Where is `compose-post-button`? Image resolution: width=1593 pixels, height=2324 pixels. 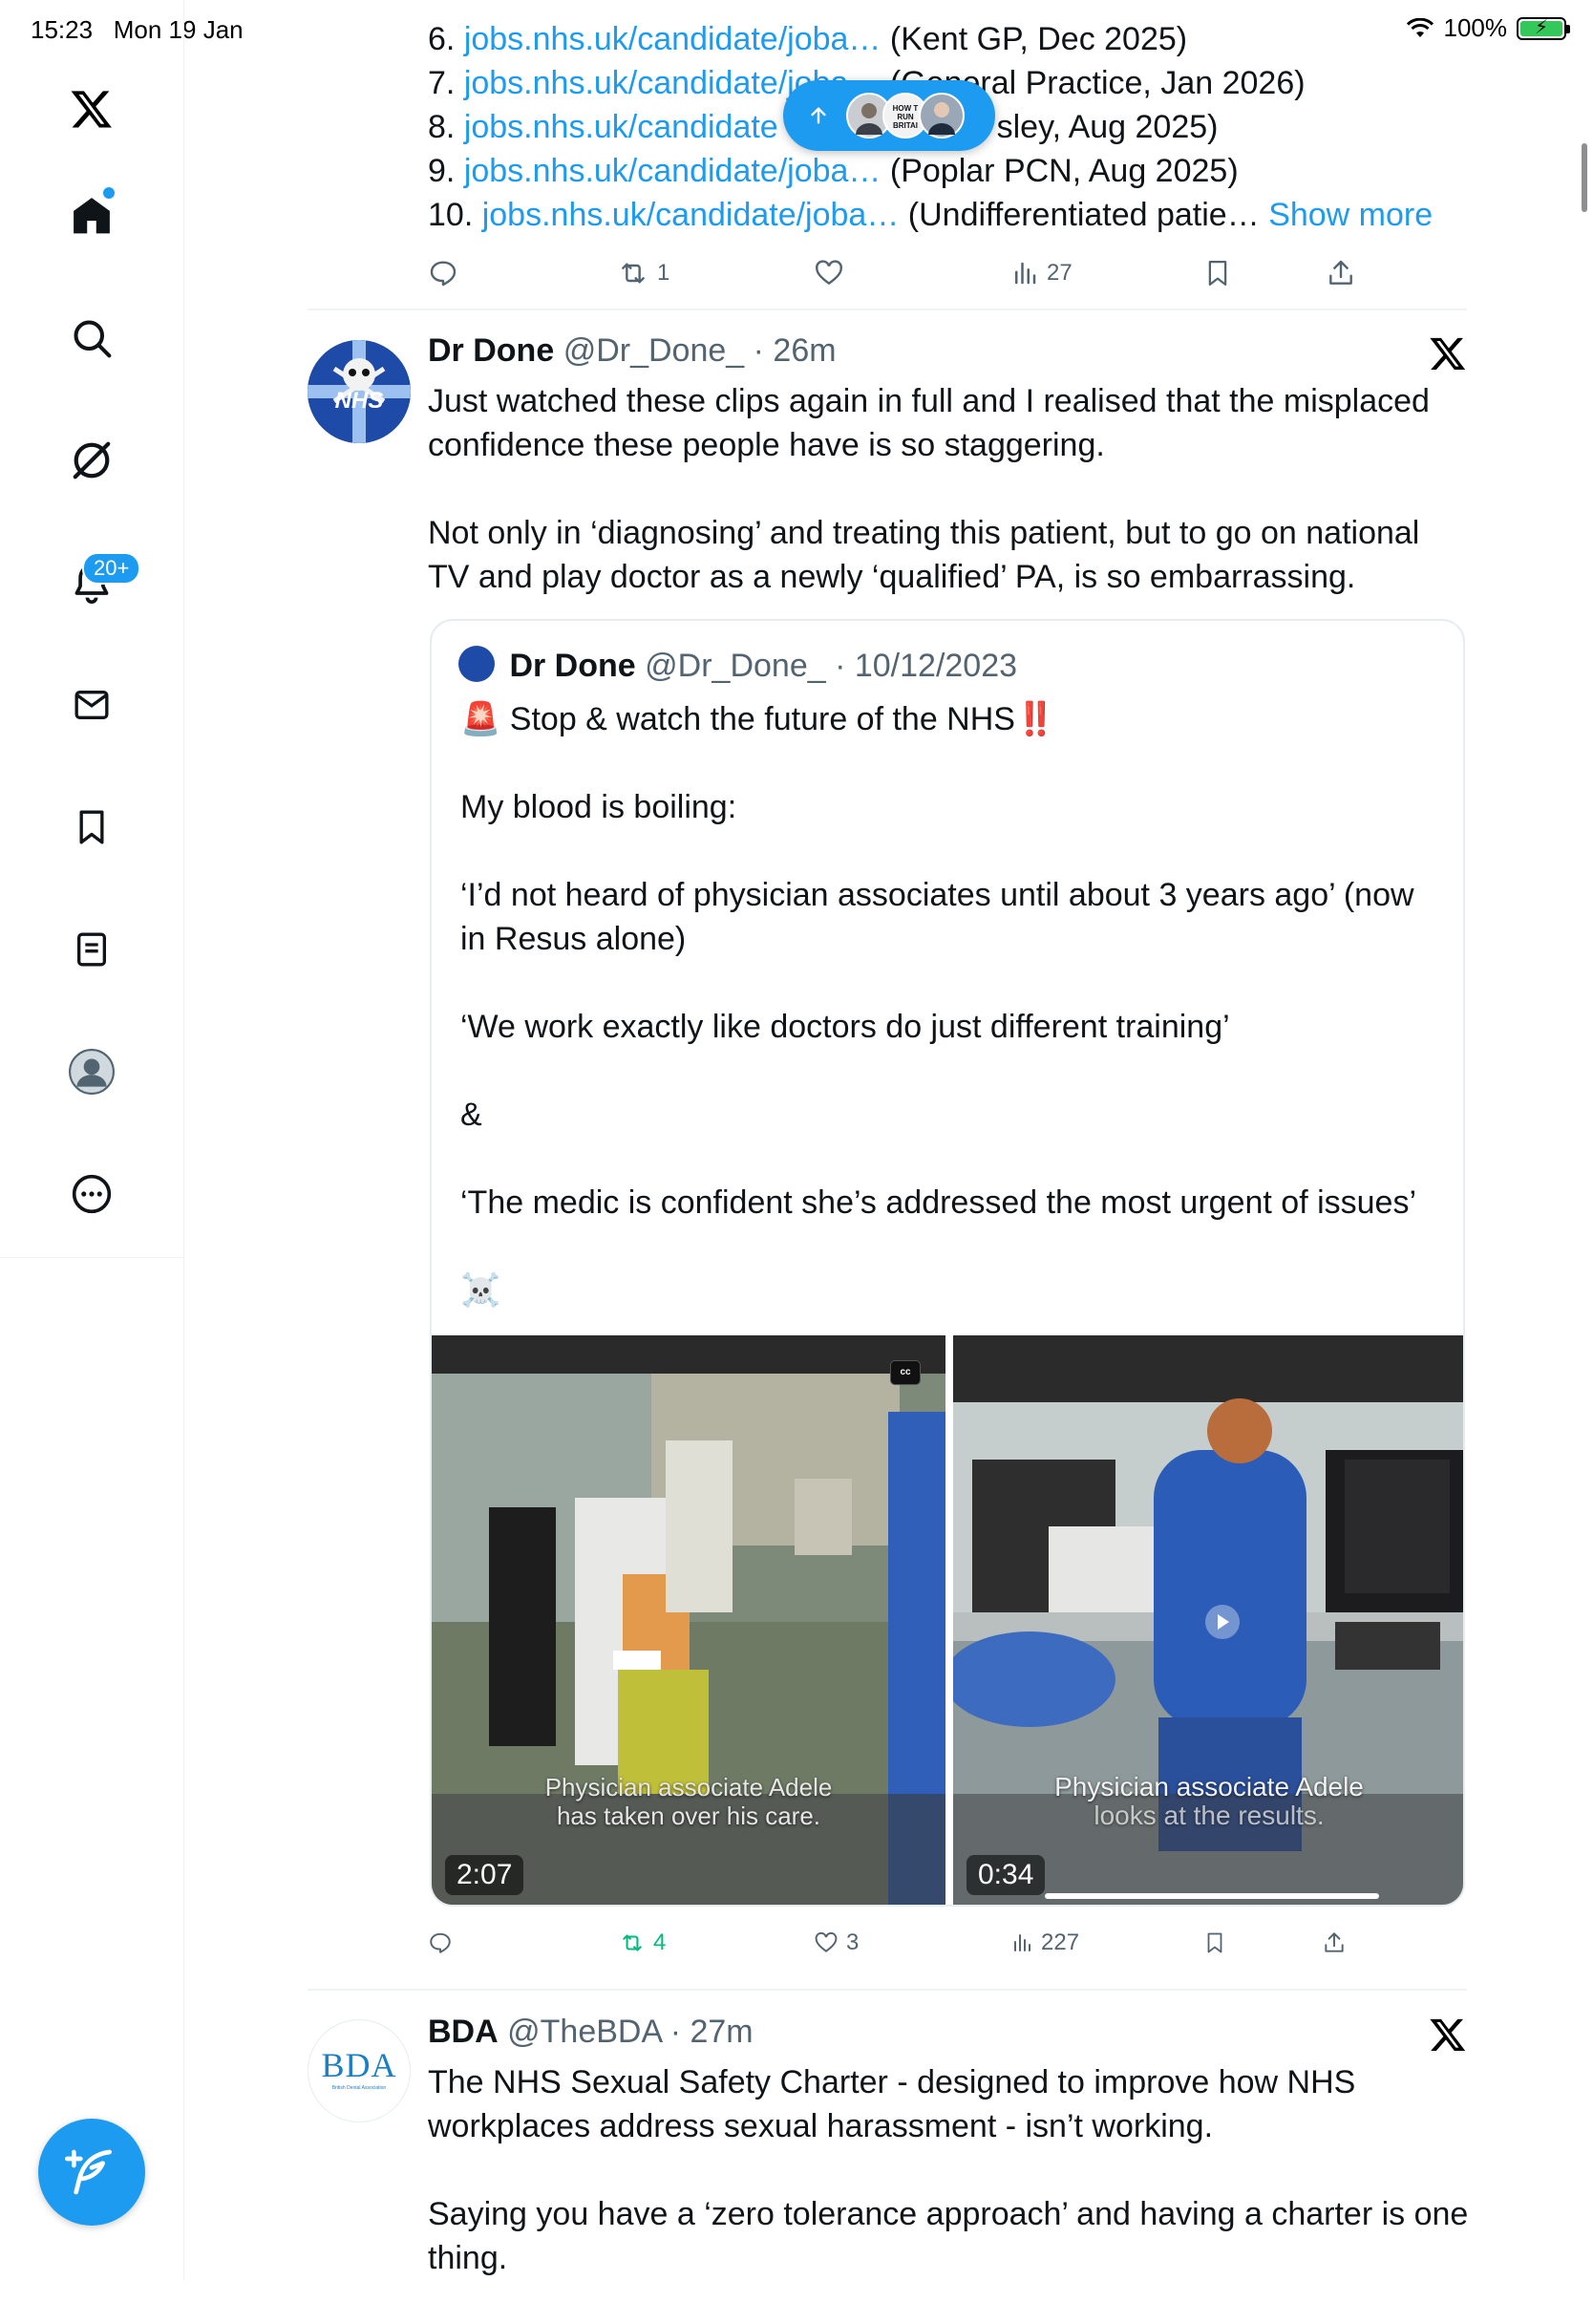 compose-post-button is located at coordinates (91, 2172).